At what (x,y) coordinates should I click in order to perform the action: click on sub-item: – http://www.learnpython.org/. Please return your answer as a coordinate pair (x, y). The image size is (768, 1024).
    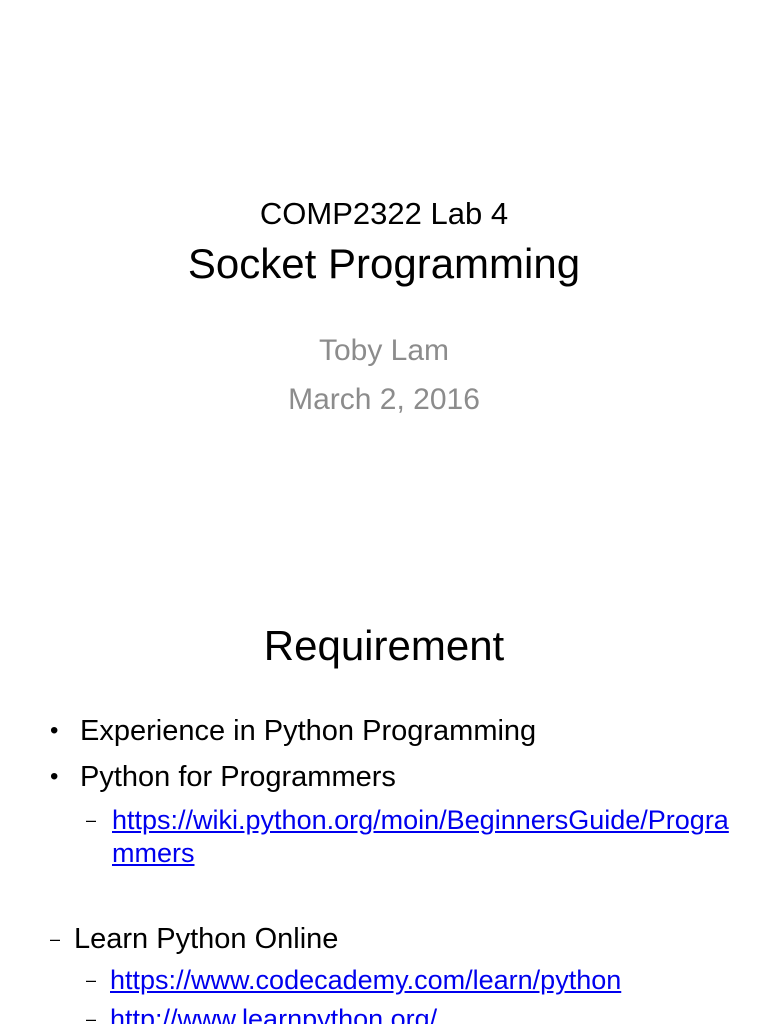
    Looking at the image, I should click on (261, 1013).